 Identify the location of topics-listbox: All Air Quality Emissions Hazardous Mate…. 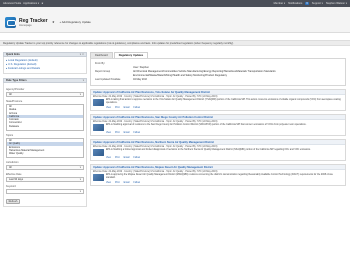
(45, 148).